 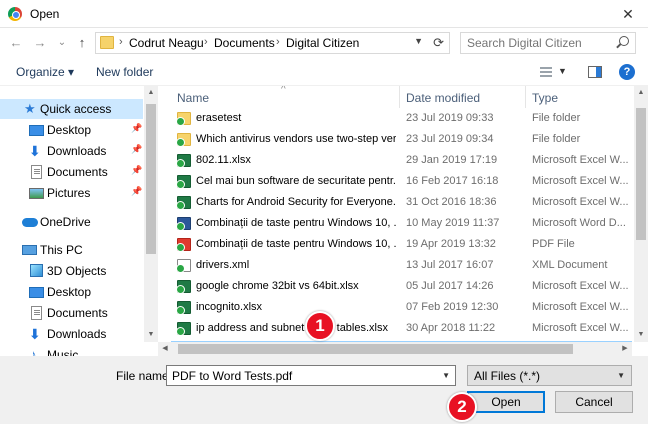 I want to click on open-button: Open, so click(x=506, y=402).